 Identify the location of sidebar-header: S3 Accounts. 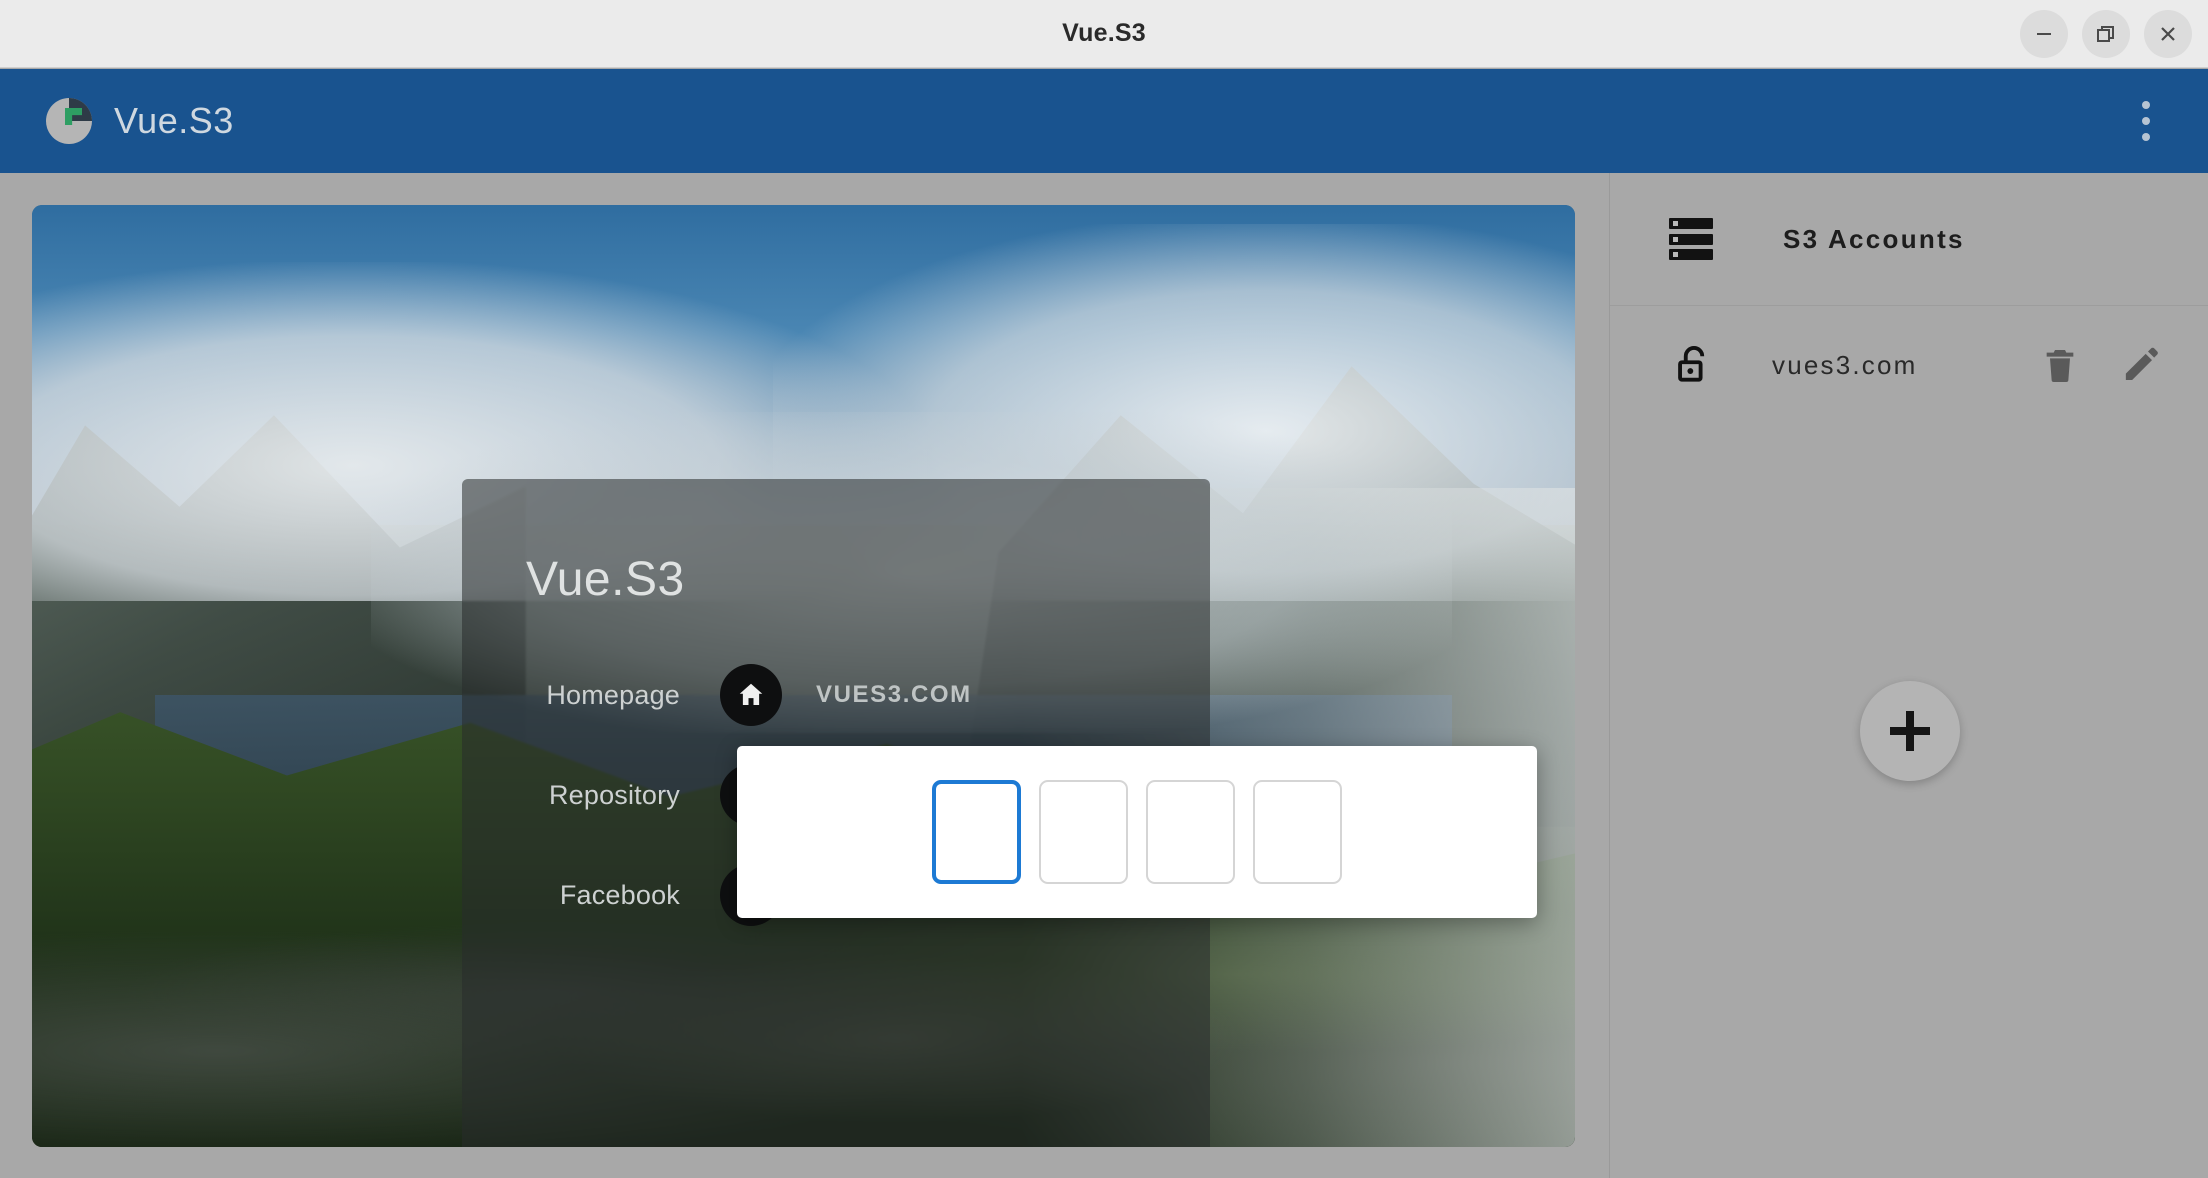
(1909, 239).